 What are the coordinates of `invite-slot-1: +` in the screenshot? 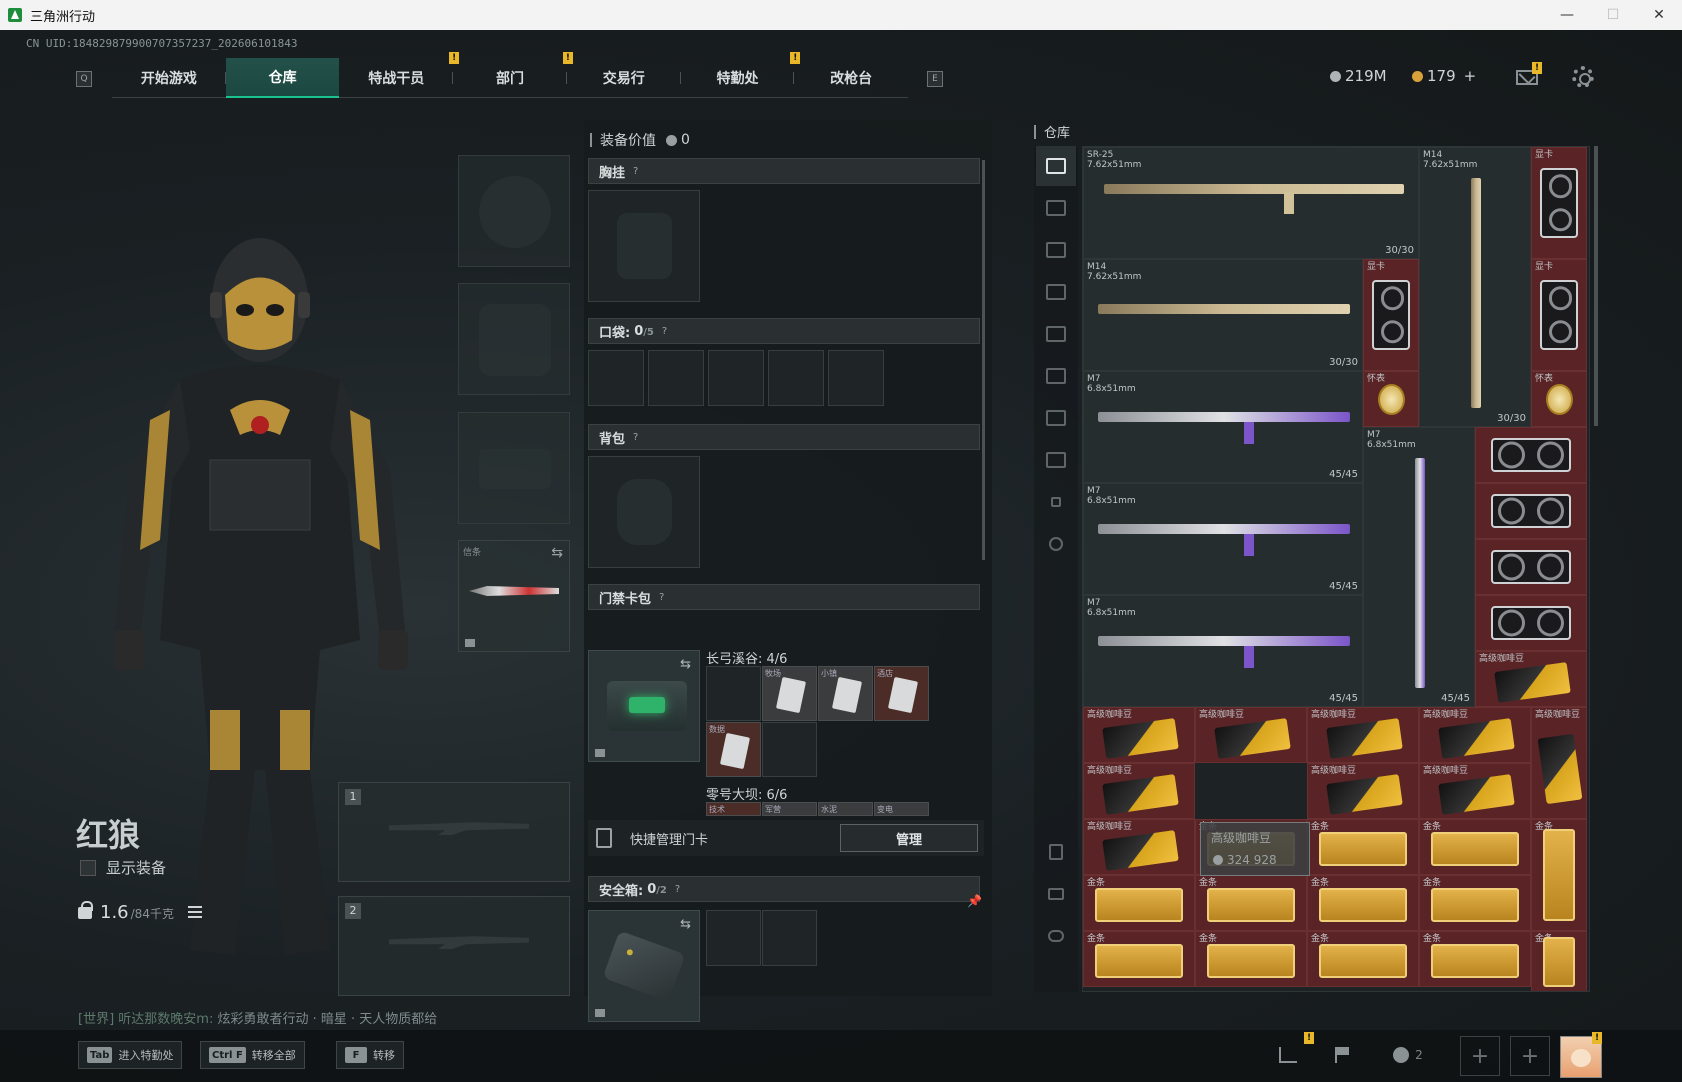 It's located at (1480, 1056).